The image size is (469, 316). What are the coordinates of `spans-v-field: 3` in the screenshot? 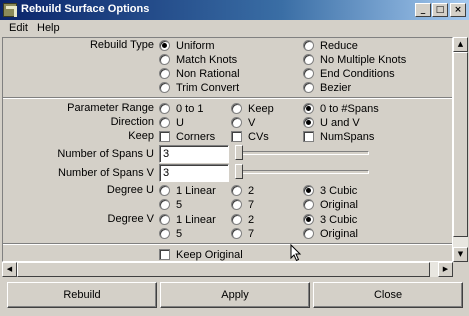 It's located at (194, 173).